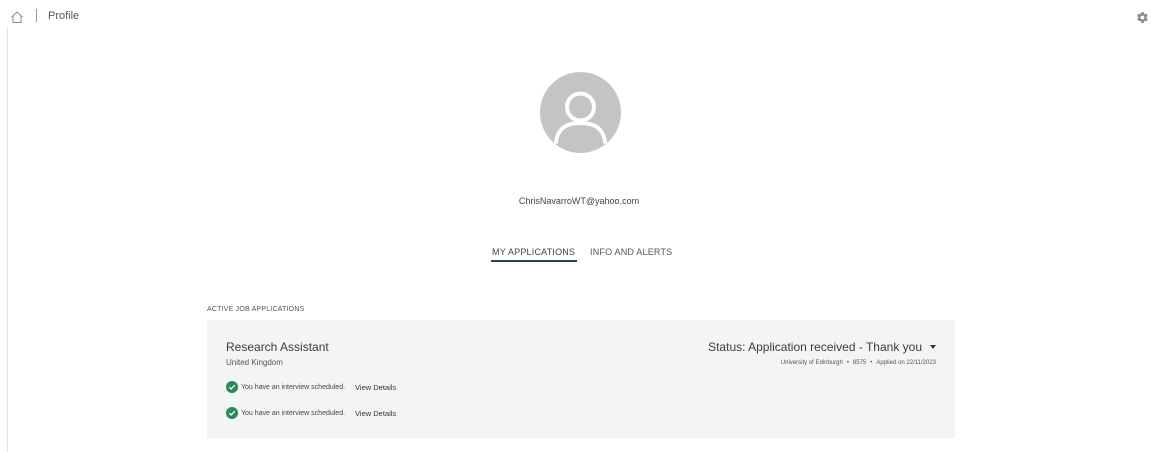 Image resolution: width=1158 pixels, height=452 pixels. Describe the element at coordinates (631, 252) in the screenshot. I see `tab-info-and-alerts: INFO AND ALERTS` at that location.